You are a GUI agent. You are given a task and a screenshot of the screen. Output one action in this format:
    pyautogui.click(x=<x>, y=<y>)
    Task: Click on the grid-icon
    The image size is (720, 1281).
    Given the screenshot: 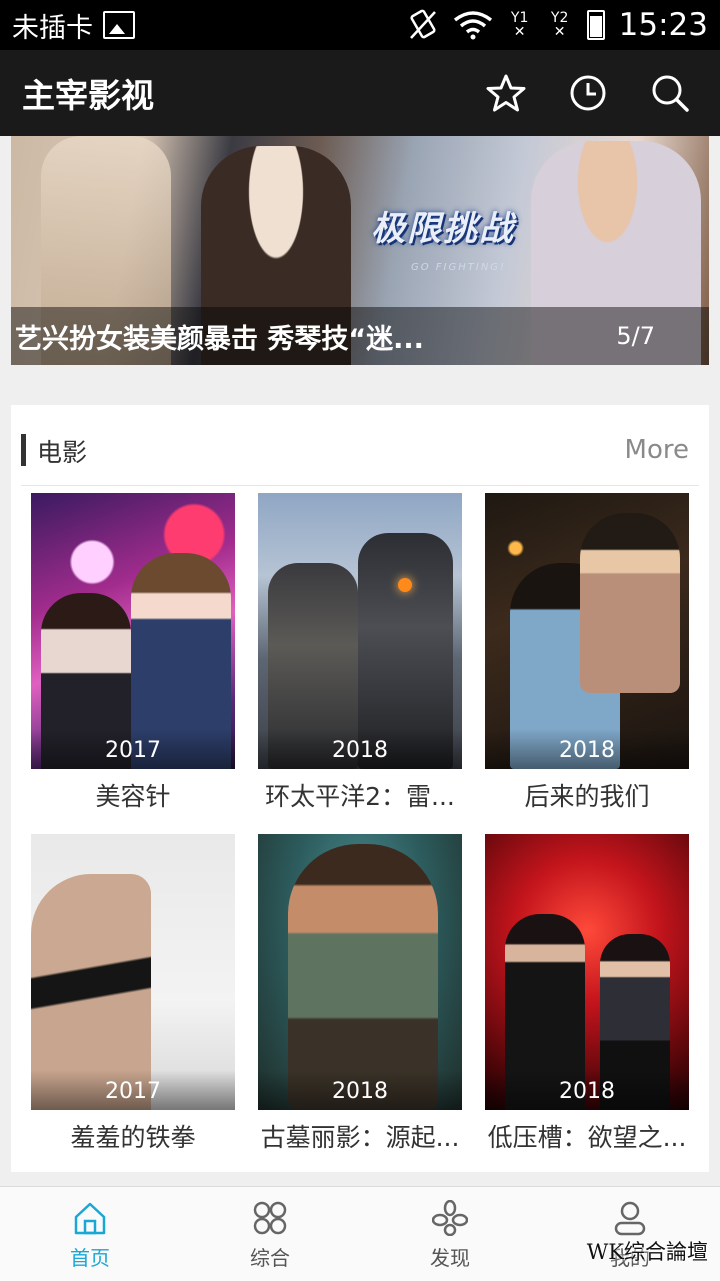 What is the action you would take?
    pyautogui.click(x=270, y=1217)
    